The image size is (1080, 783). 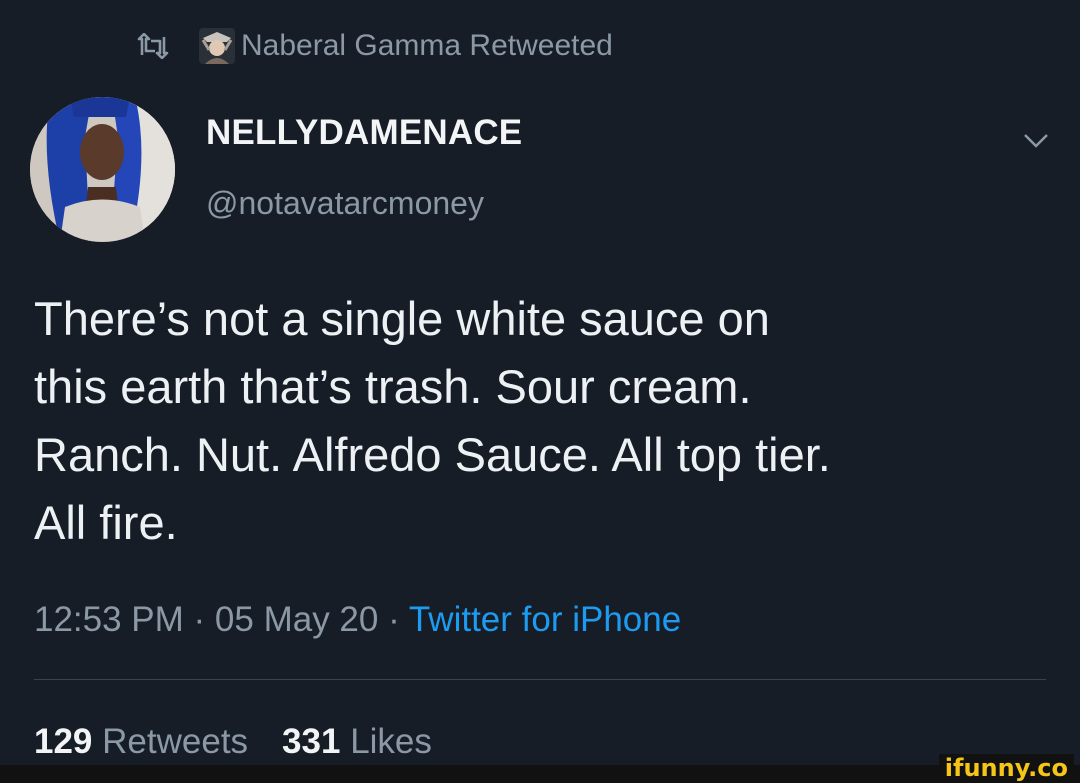 I want to click on ifunny-watermark: ifunny.co, so click(x=1006, y=768).